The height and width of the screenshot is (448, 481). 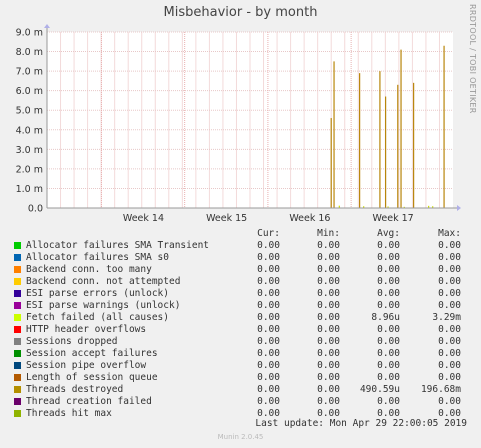 What do you see at coordinates (143, 218) in the screenshot?
I see `x-tick-label: Week 14` at bounding box center [143, 218].